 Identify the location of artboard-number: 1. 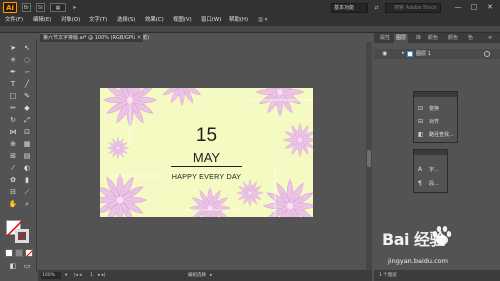
(91, 275).